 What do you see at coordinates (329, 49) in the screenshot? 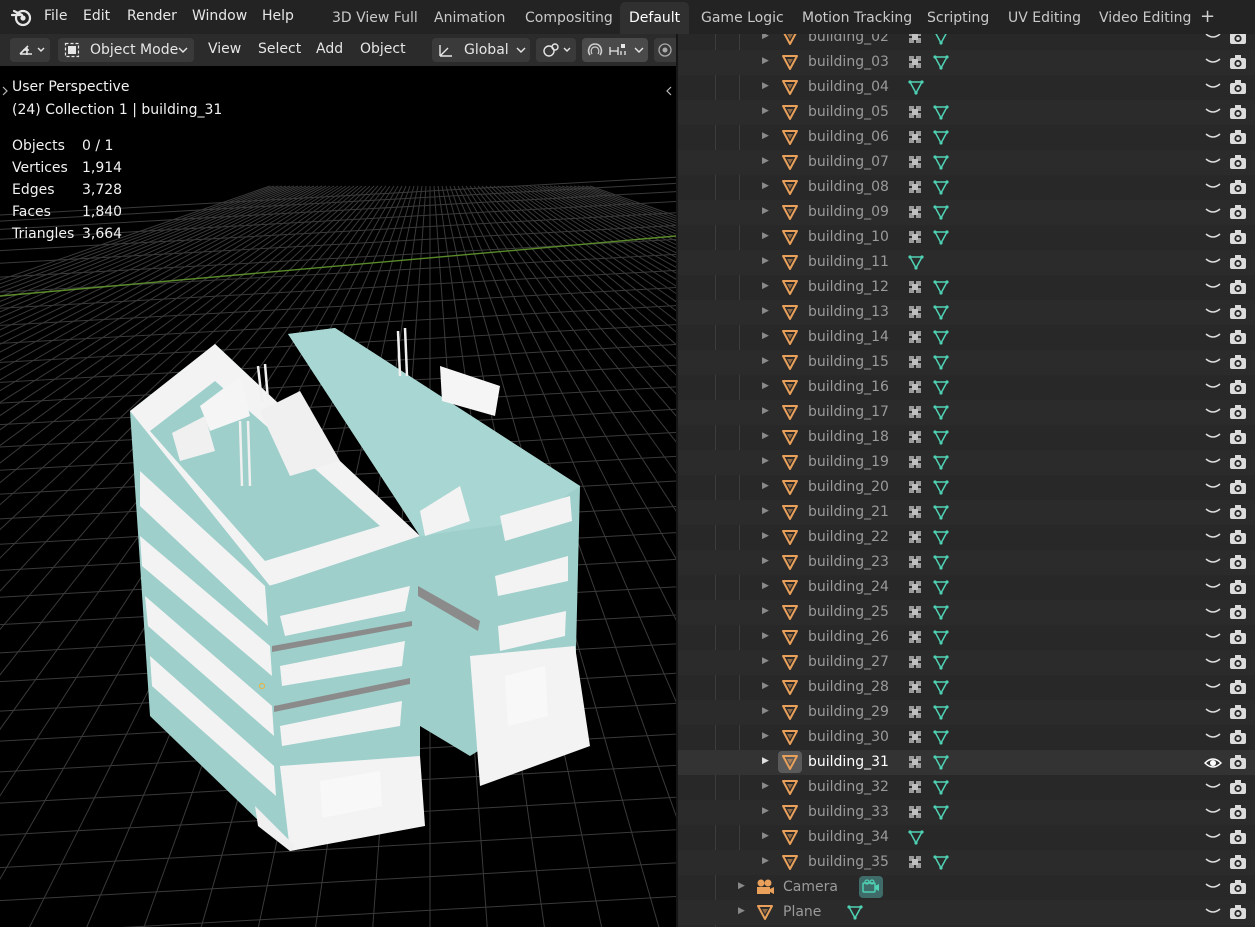
I see `menu-add: Add` at bounding box center [329, 49].